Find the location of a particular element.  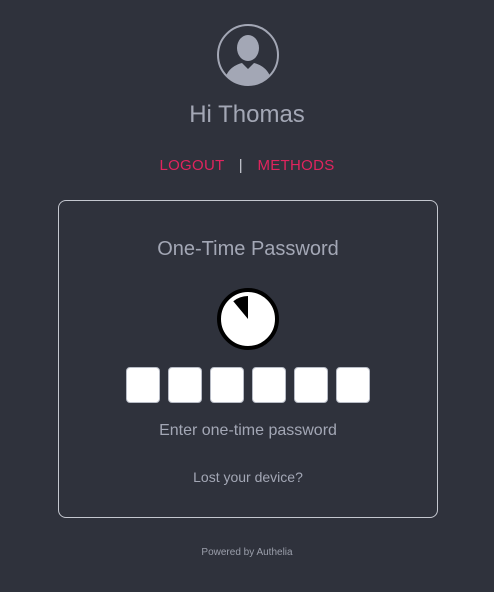

logout-link: LOGOUT is located at coordinates (191, 165).